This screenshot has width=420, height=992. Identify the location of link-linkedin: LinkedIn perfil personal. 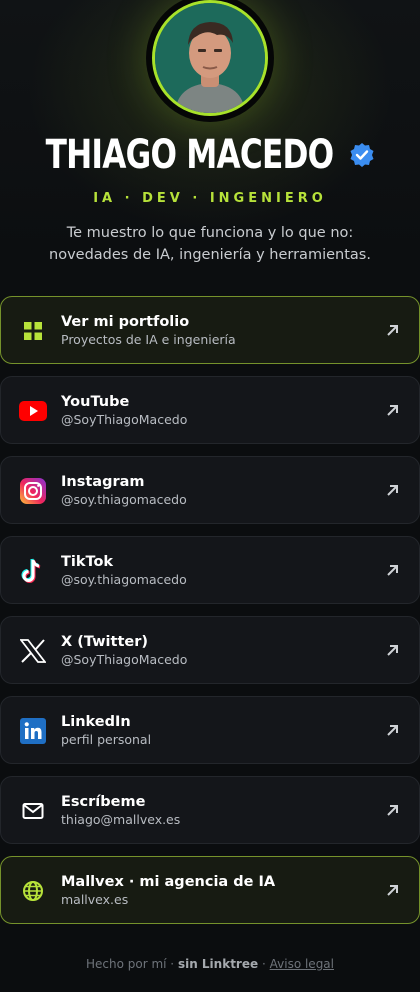
(210, 730).